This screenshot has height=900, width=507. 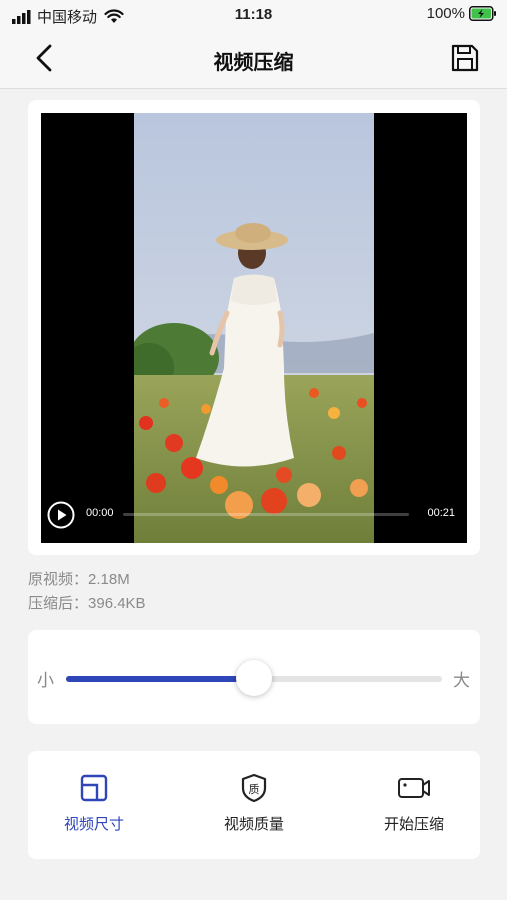 I want to click on compression-slider, so click(x=254, y=678).